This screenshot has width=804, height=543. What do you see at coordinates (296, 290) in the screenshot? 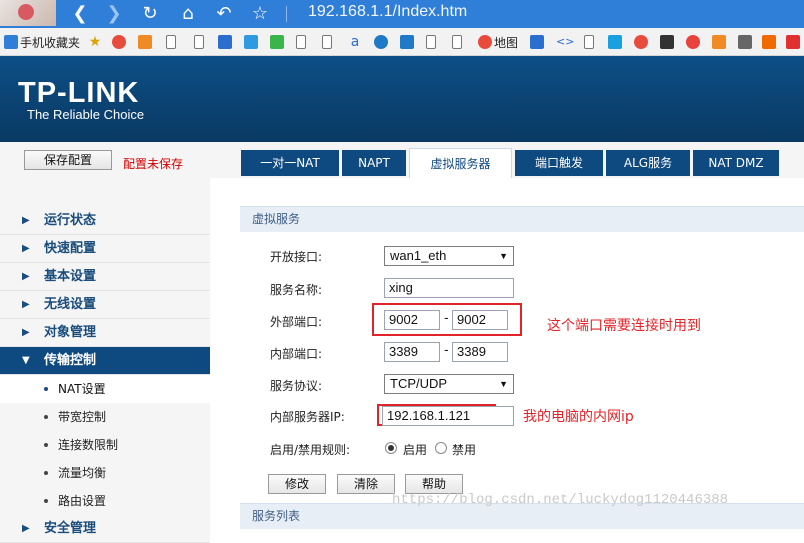
I see `service-name-label: 服务名称:` at bounding box center [296, 290].